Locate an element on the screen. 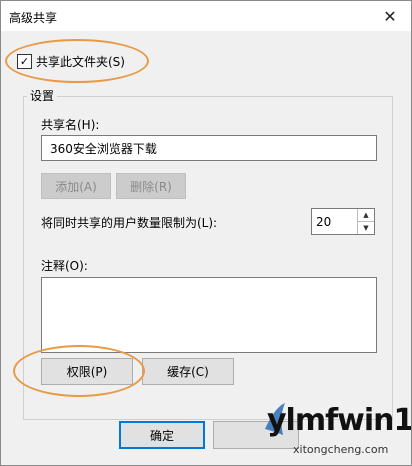 Image resolution: width=412 pixels, height=466 pixels. arrow-up-icon: ▲ is located at coordinates (365, 215).